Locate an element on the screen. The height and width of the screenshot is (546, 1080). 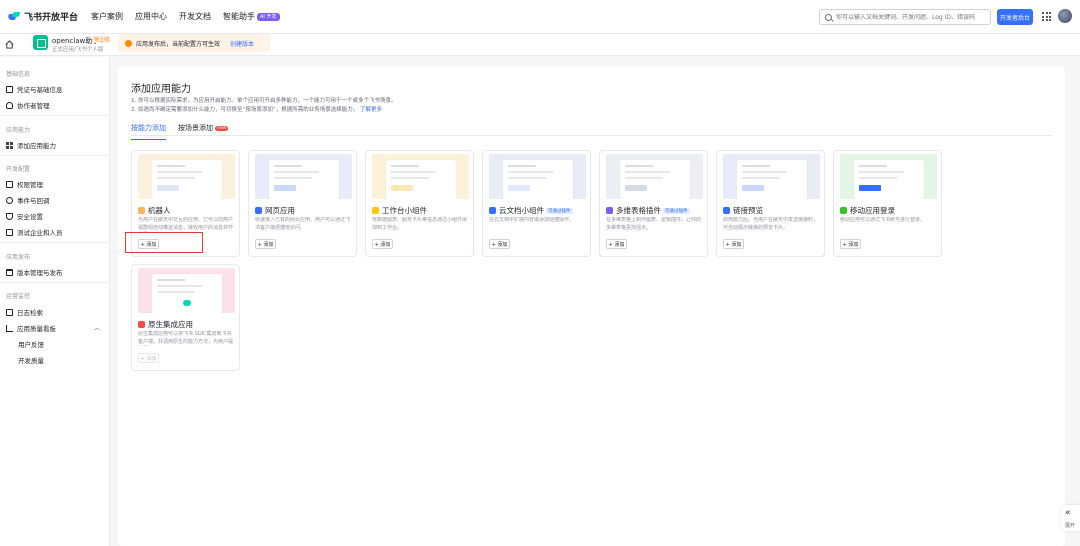
home-icon is located at coordinates (9, 44).